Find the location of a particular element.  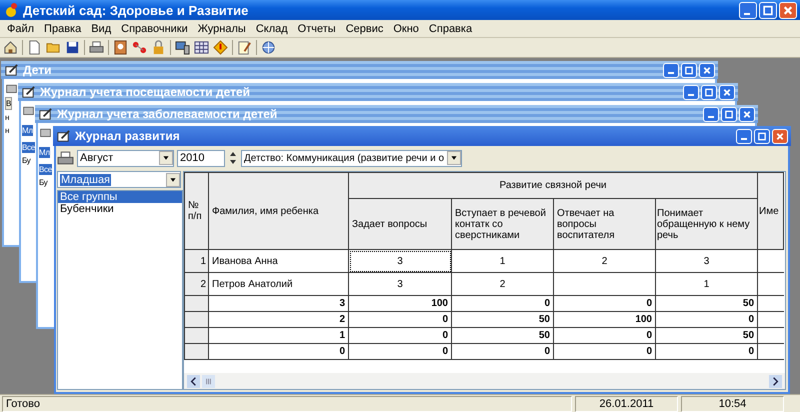

menu-item: Справка is located at coordinates (451, 28).